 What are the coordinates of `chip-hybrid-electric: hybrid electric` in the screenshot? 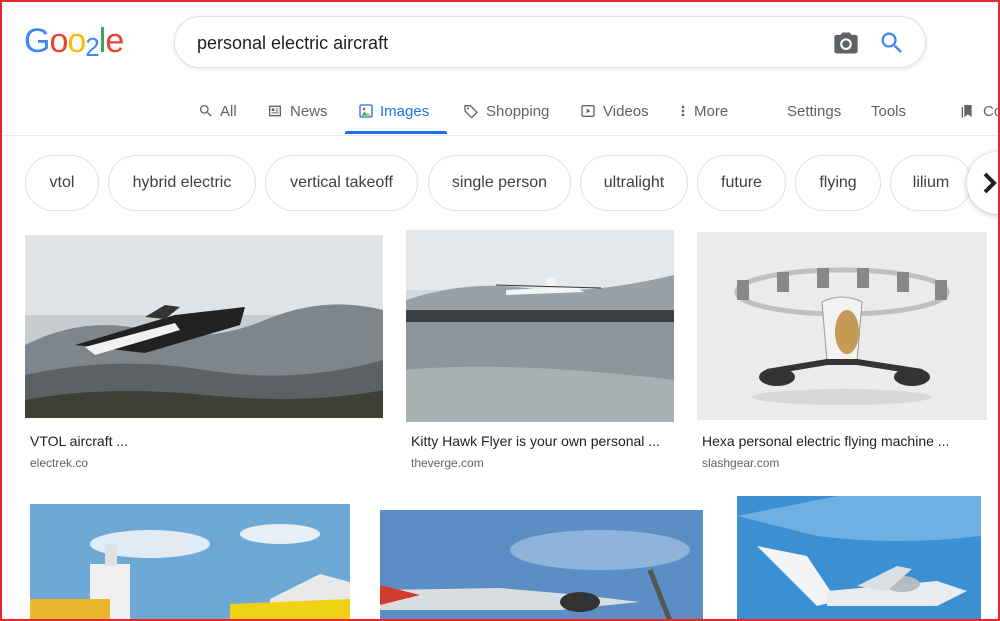 It's located at (182, 183).